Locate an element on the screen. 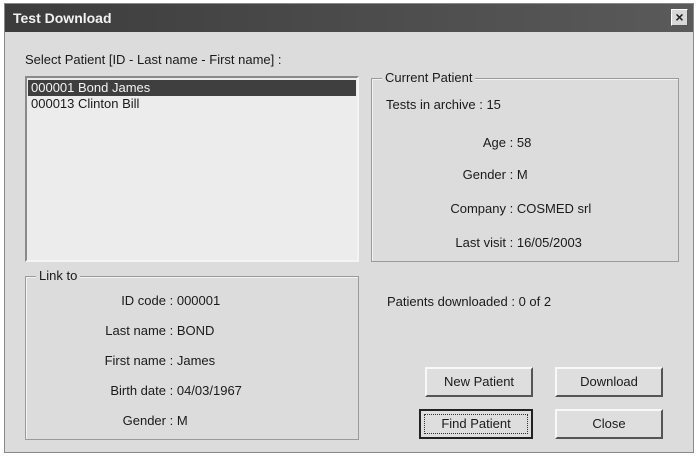  first-name-label: First name is located at coordinates (135, 360).